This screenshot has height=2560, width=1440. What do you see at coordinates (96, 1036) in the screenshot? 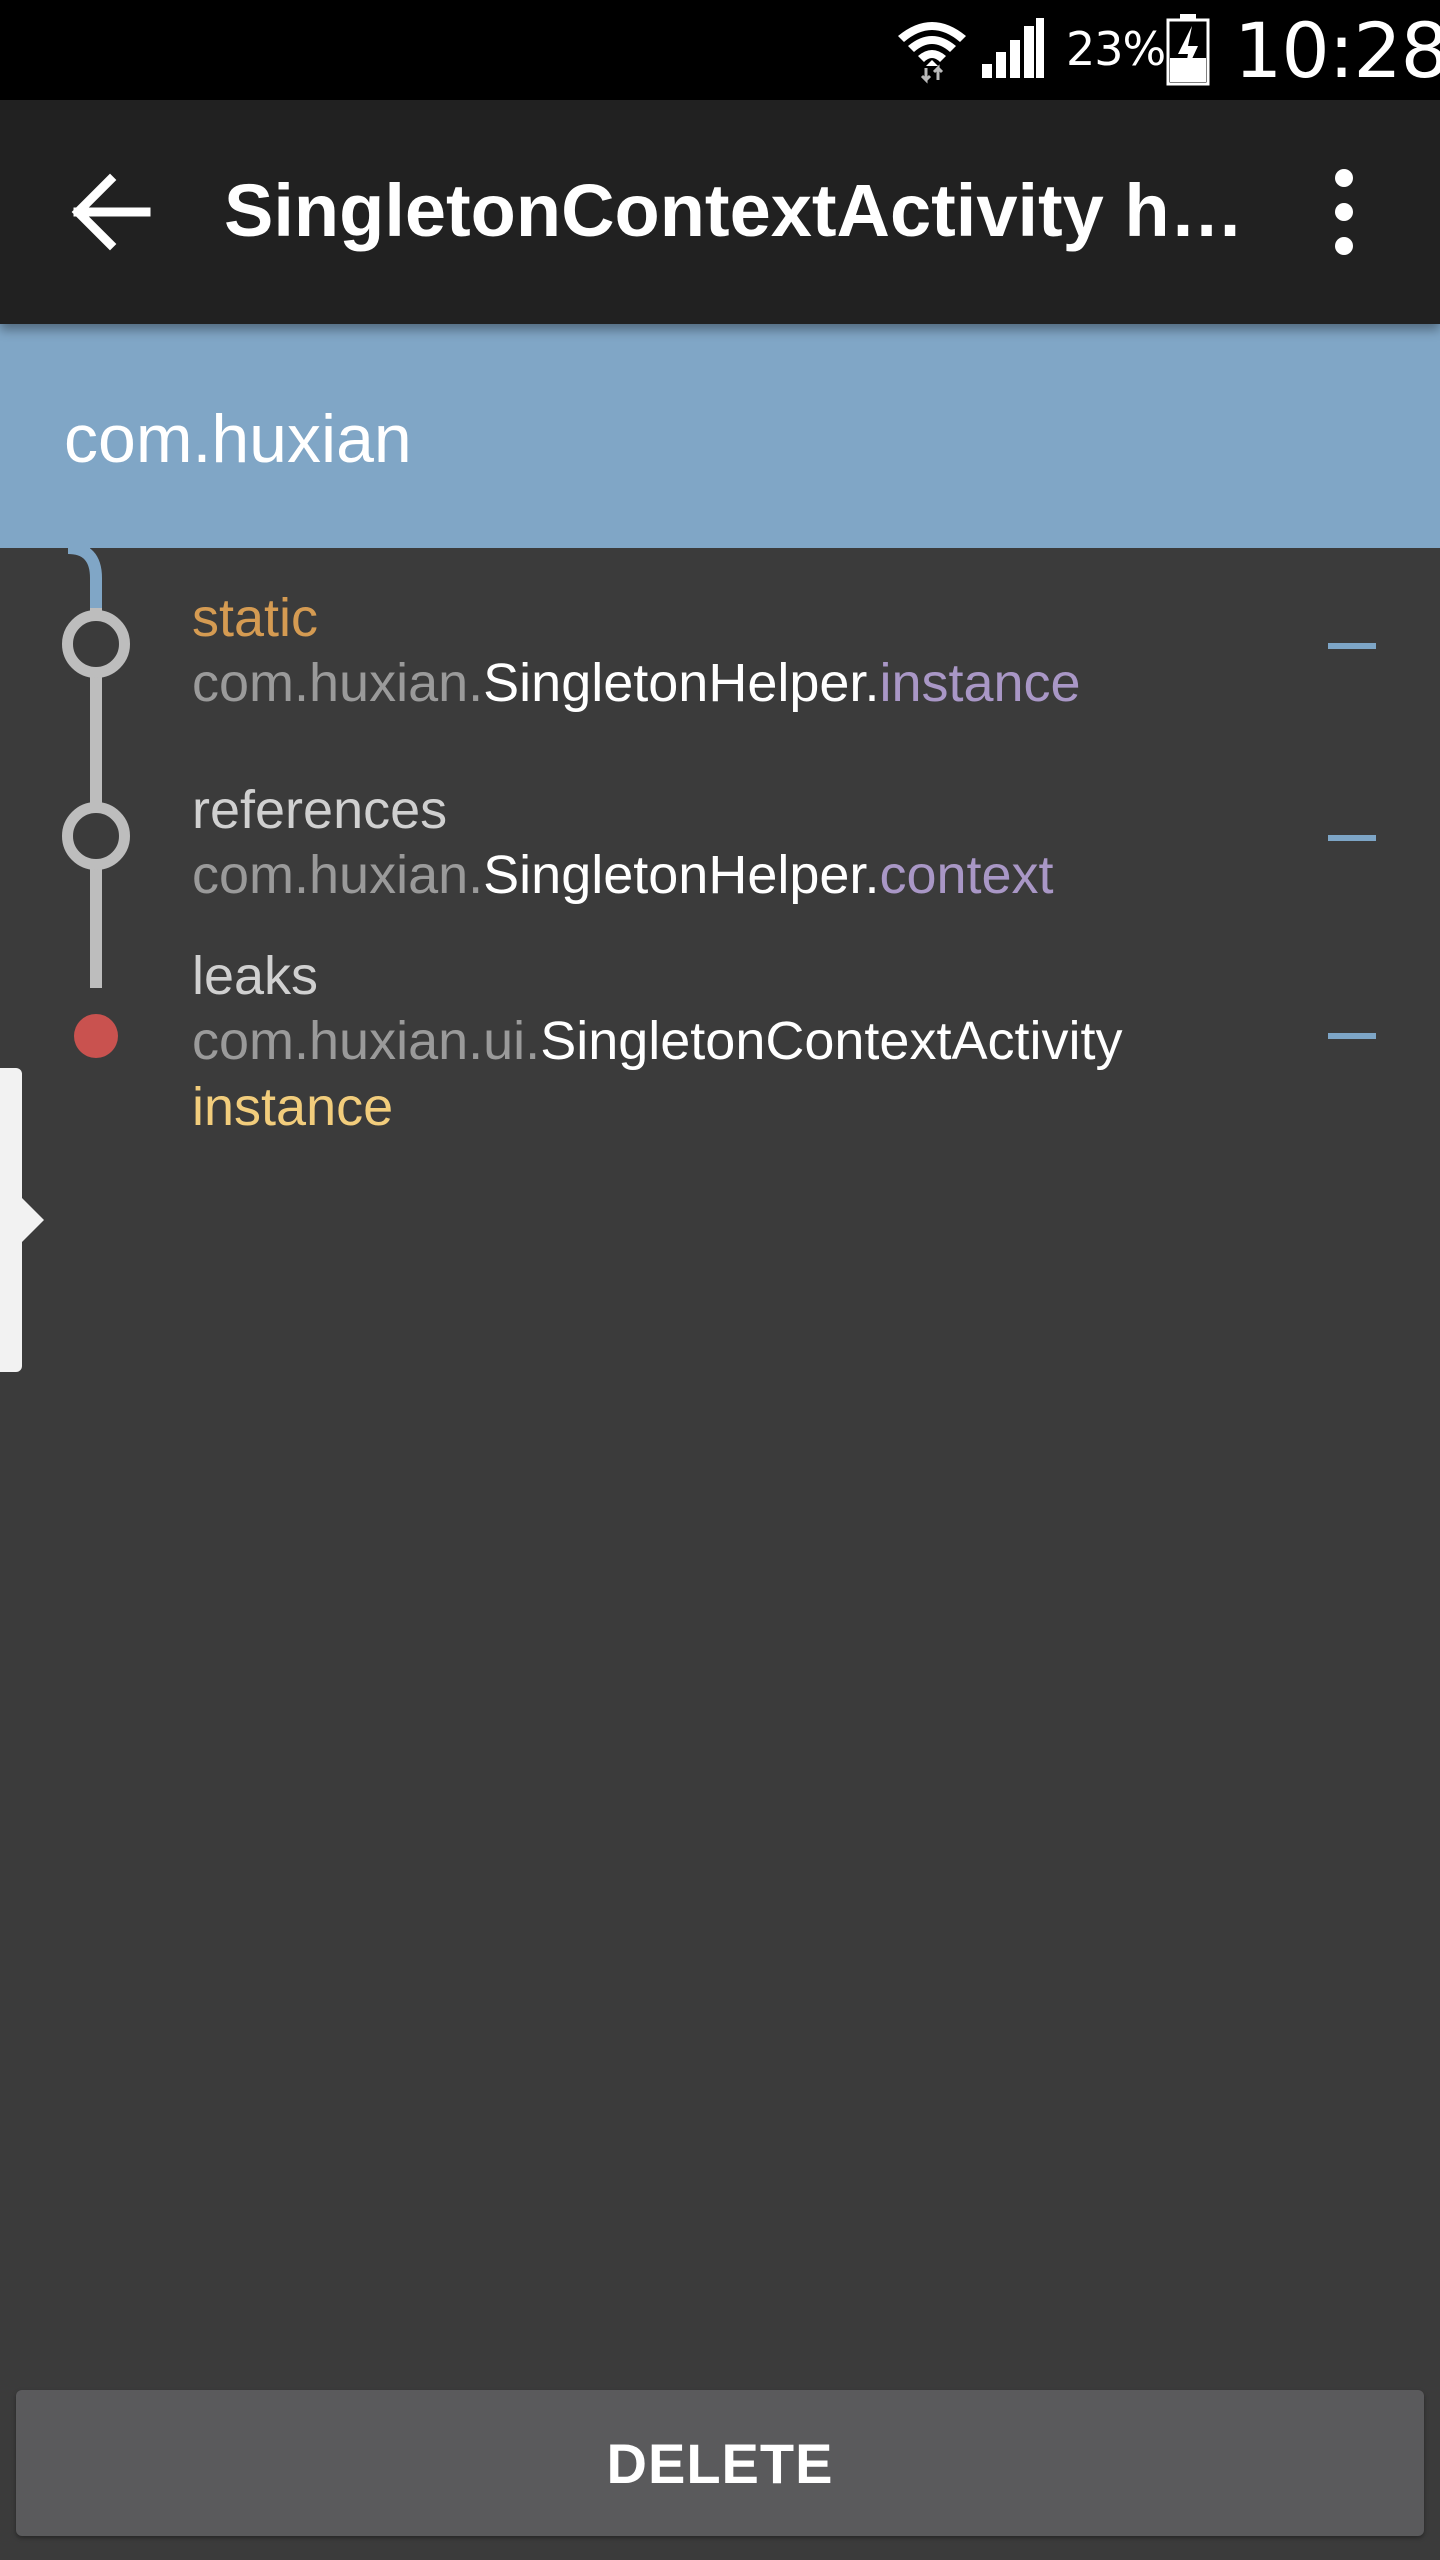
I see `leak-indicator` at bounding box center [96, 1036].